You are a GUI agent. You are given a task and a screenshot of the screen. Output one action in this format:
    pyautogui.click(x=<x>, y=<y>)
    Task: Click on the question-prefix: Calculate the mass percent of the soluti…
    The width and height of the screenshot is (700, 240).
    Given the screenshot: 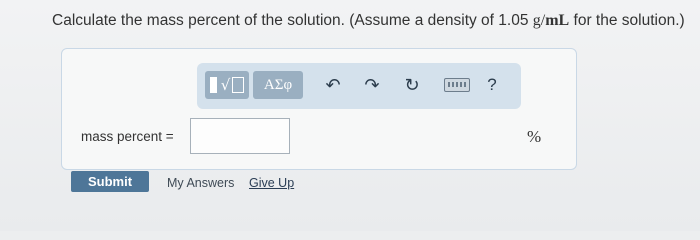 What is the action you would take?
    pyautogui.click(x=292, y=20)
    